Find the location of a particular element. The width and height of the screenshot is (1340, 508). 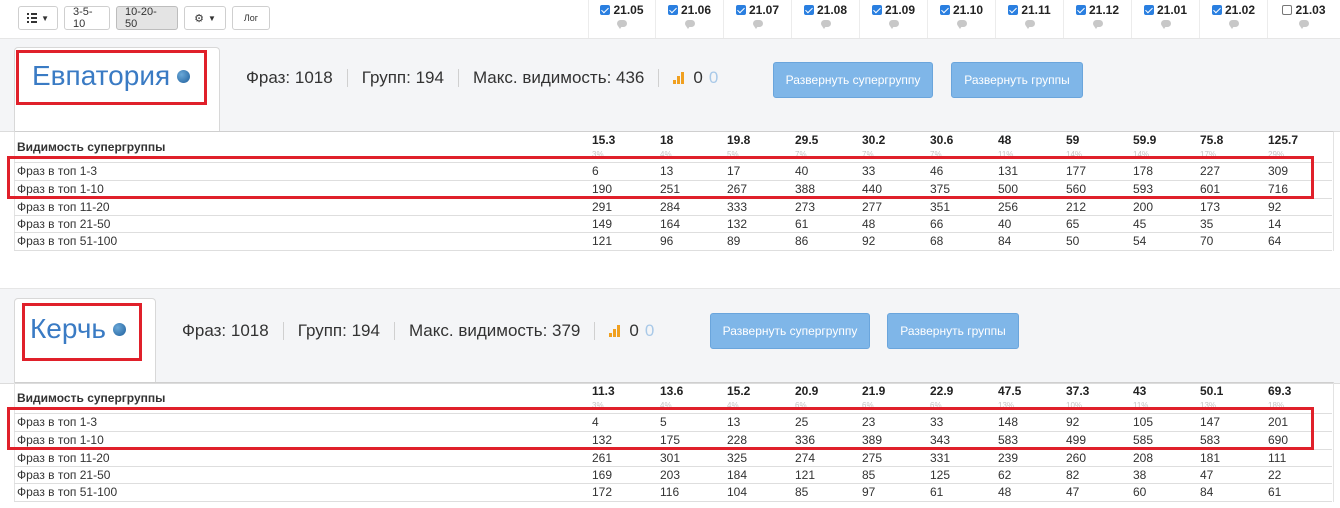

date-column-21.01: 21.01 is located at coordinates (1165, 19).